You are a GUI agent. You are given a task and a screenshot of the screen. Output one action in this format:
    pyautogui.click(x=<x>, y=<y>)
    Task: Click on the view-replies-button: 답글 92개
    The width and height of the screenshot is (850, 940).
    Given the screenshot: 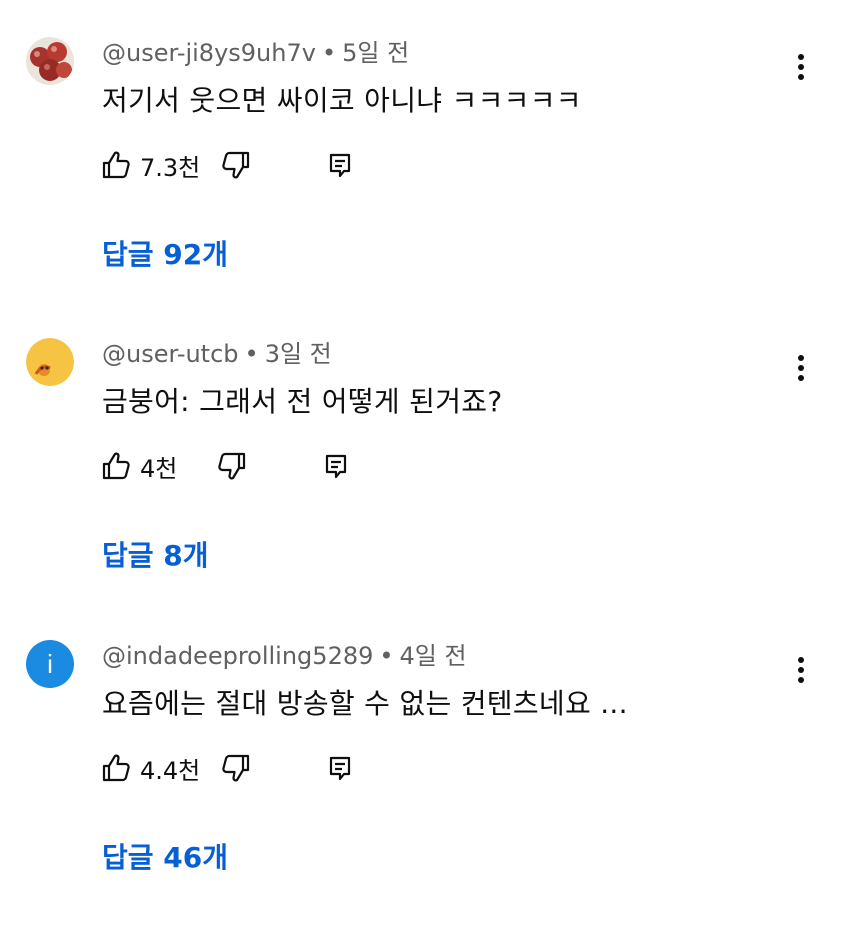 What is the action you would take?
    pyautogui.click(x=165, y=253)
    